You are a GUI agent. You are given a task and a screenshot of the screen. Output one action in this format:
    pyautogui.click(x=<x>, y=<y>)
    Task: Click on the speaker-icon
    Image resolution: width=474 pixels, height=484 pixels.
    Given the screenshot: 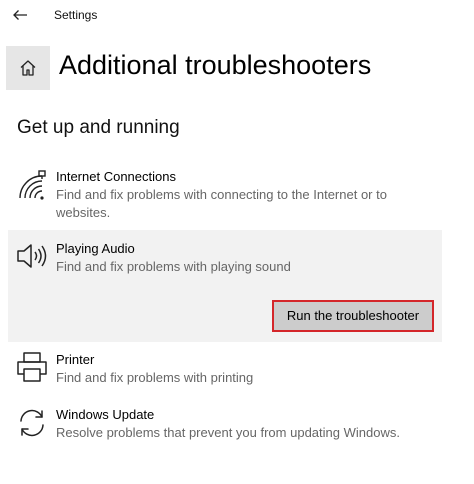 What is the action you would take?
    pyautogui.click(x=32, y=256)
    